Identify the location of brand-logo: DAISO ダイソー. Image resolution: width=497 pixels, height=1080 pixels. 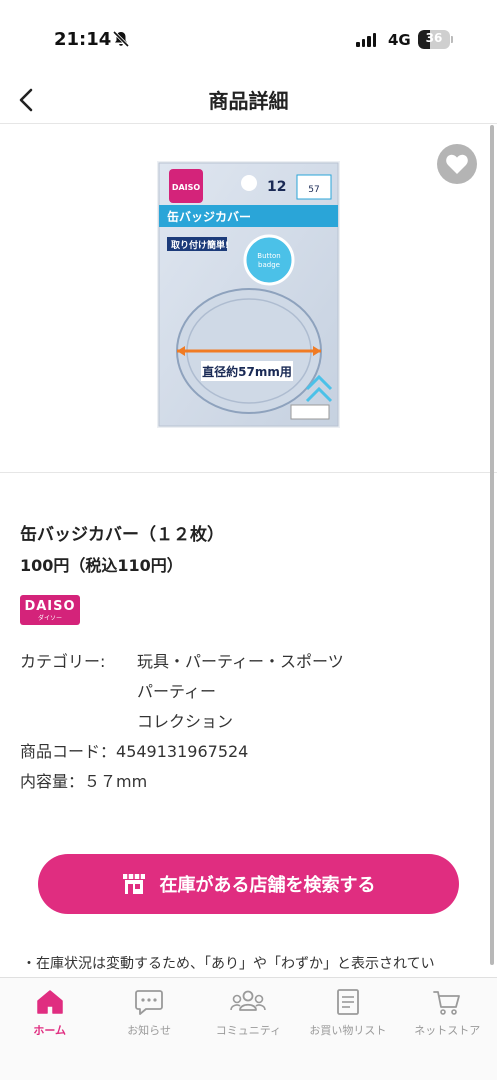
(50, 610).